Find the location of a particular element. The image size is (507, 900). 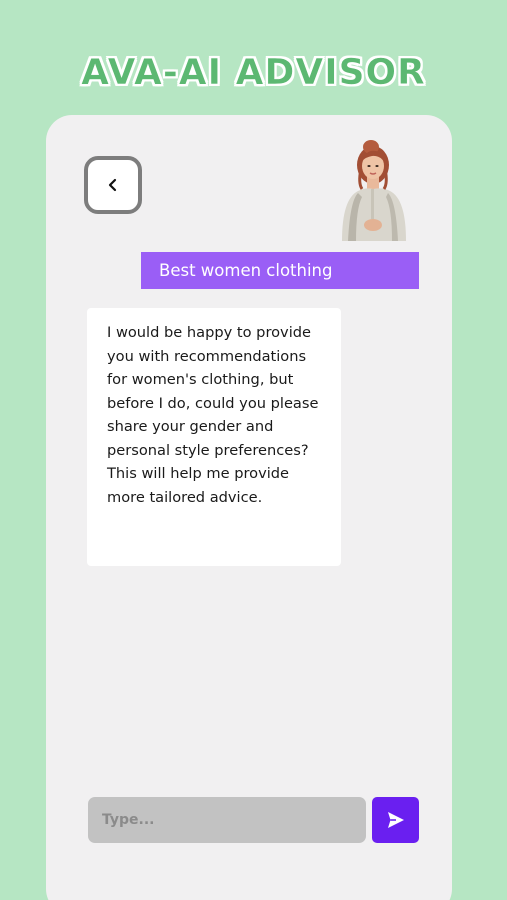

chevron-left-icon is located at coordinates (113, 185).